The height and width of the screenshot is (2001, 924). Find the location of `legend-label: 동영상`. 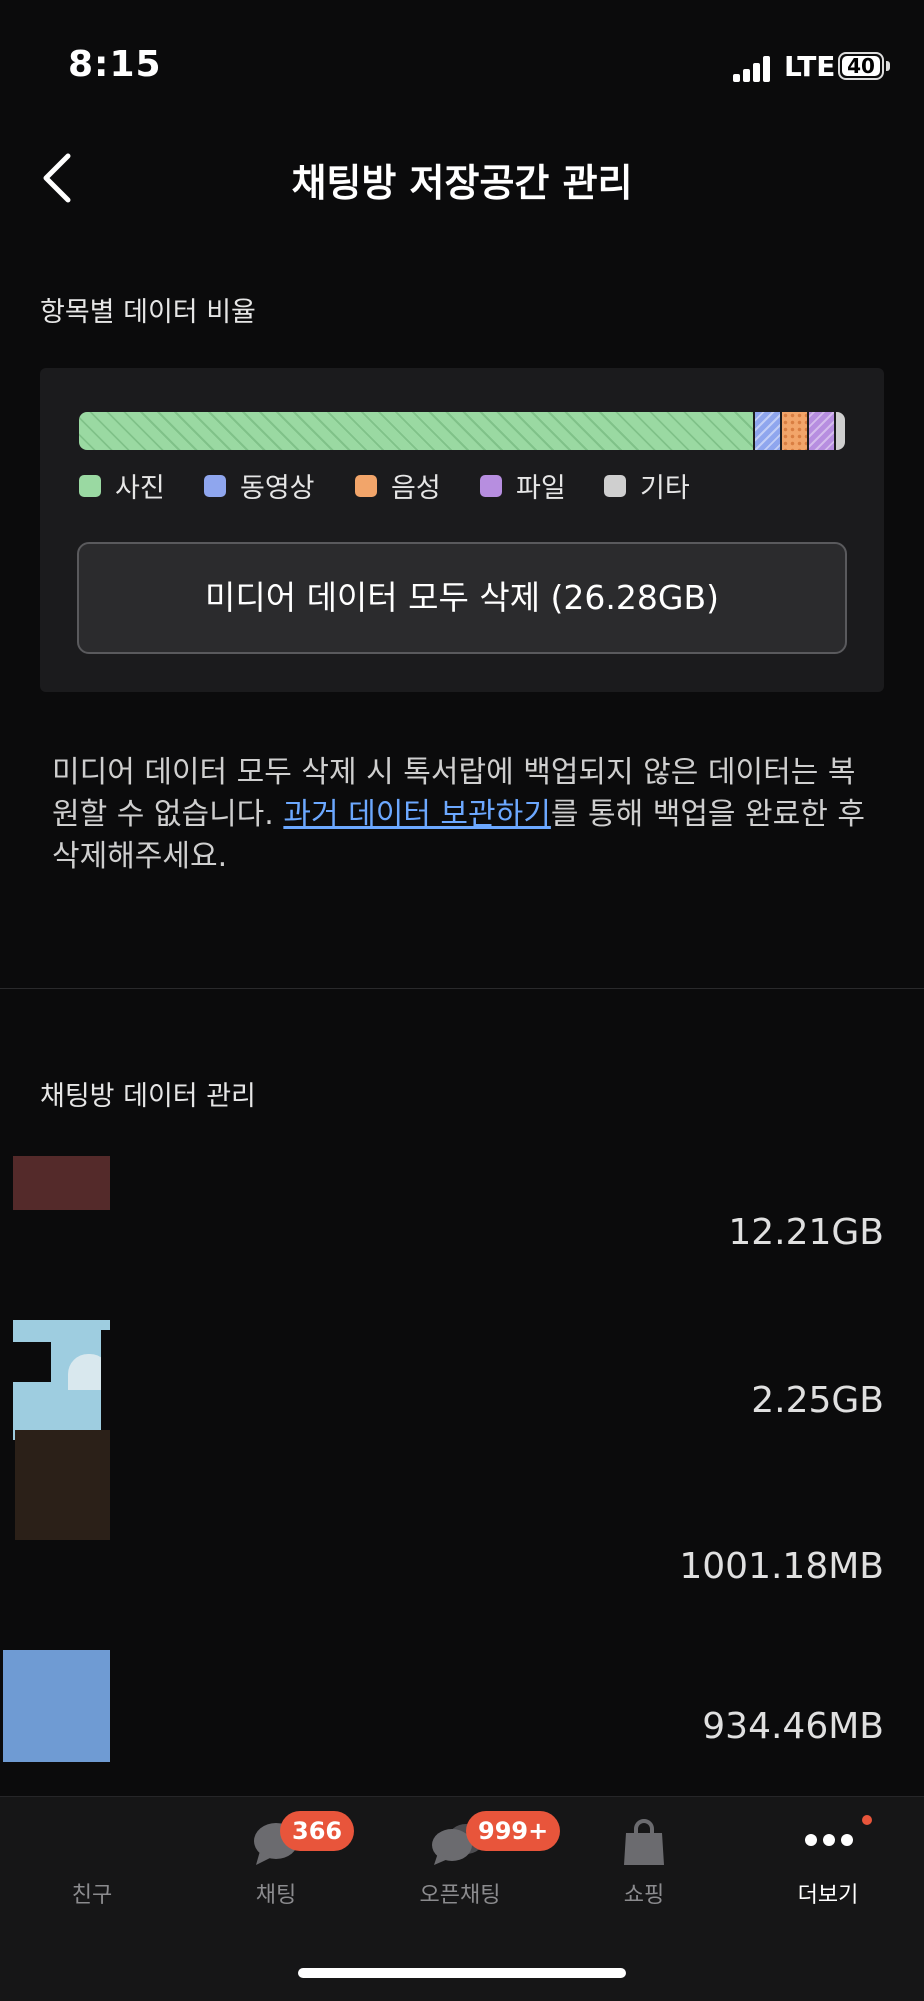

legend-label: 동영상 is located at coordinates (277, 488).